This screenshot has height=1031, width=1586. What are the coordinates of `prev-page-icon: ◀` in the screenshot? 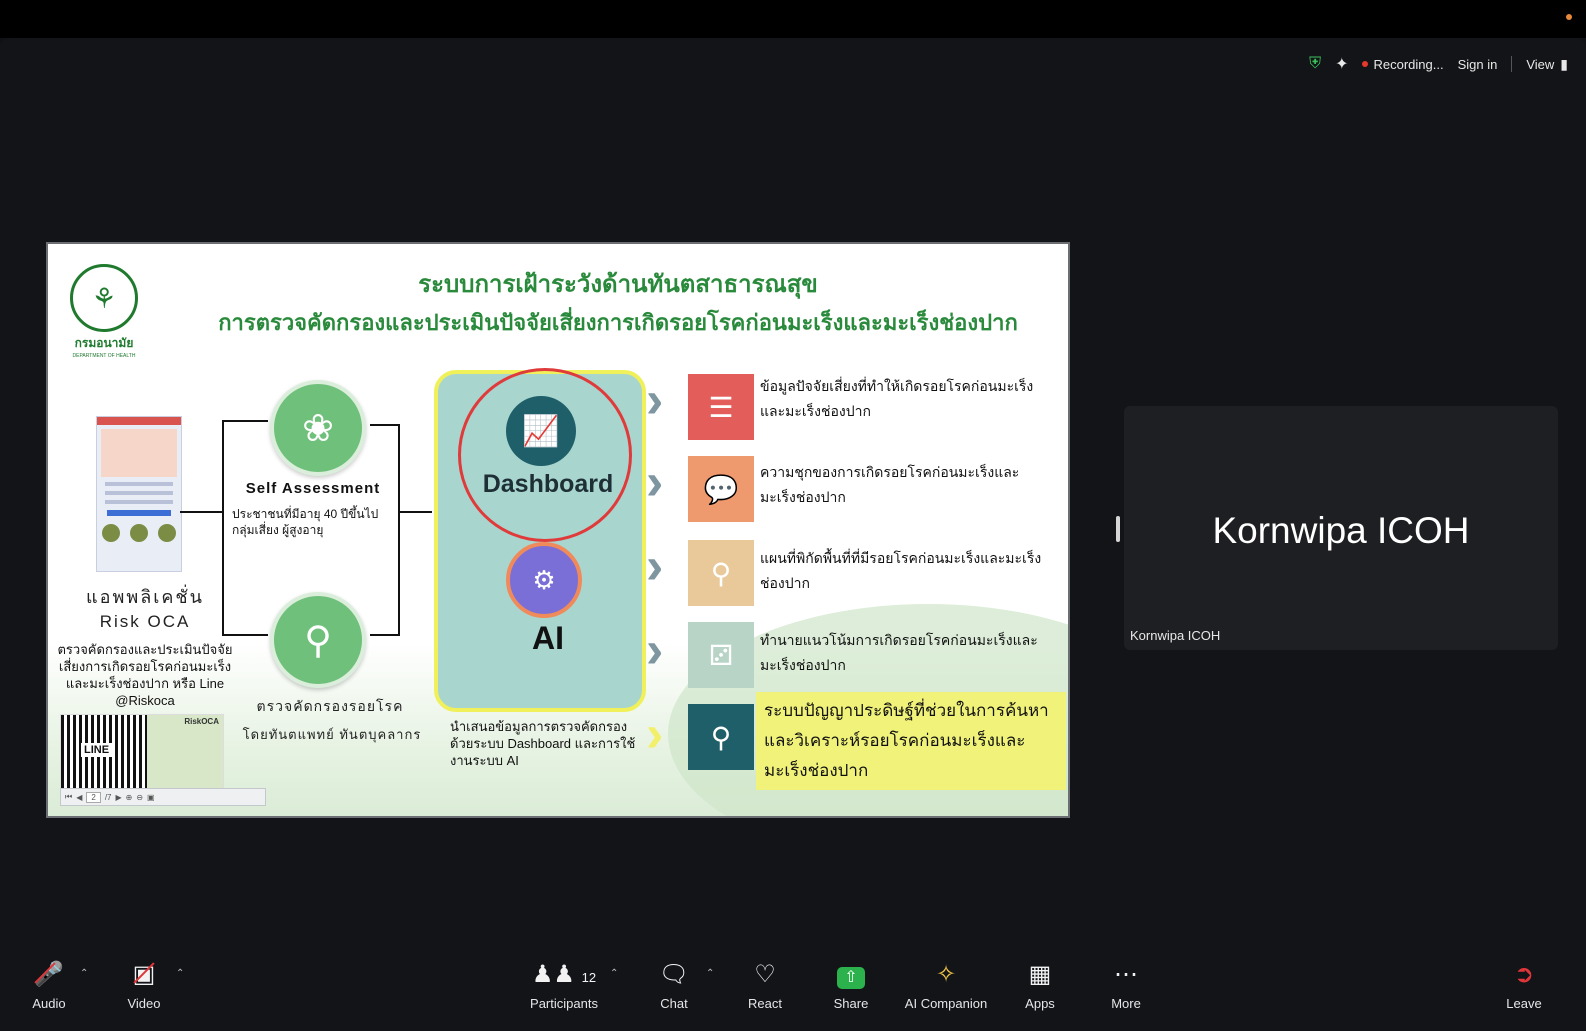 It's located at (79, 797).